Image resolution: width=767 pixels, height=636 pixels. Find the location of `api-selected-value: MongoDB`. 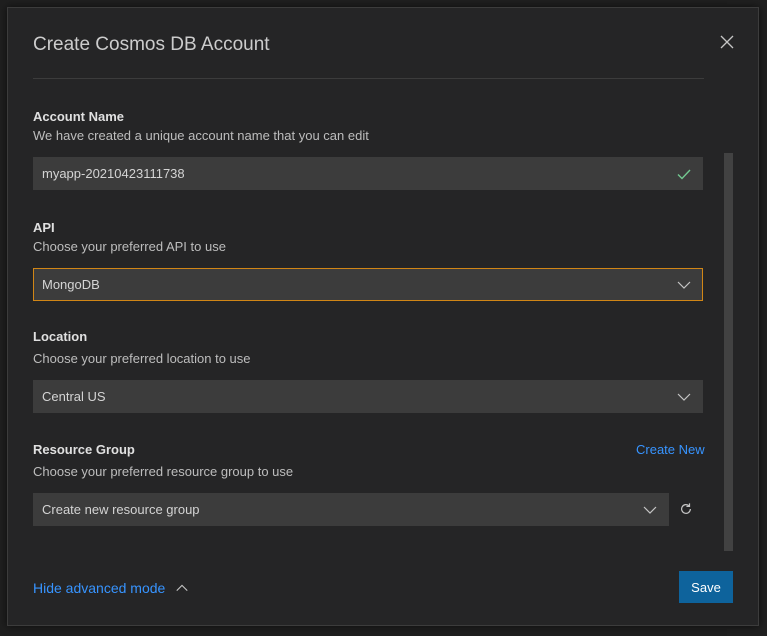

api-selected-value: MongoDB is located at coordinates (71, 284).